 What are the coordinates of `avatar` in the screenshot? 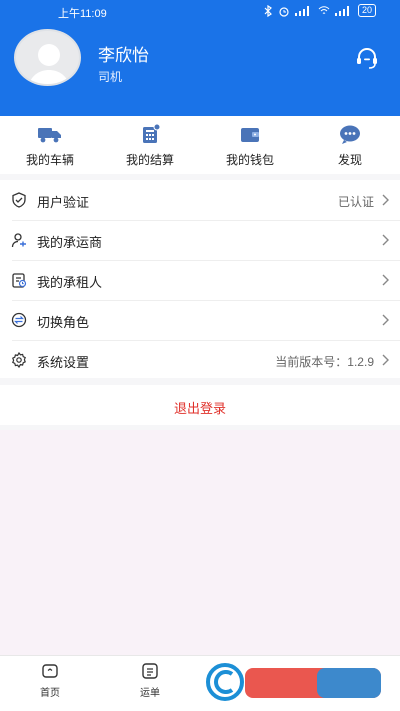 It's located at (47, 57).